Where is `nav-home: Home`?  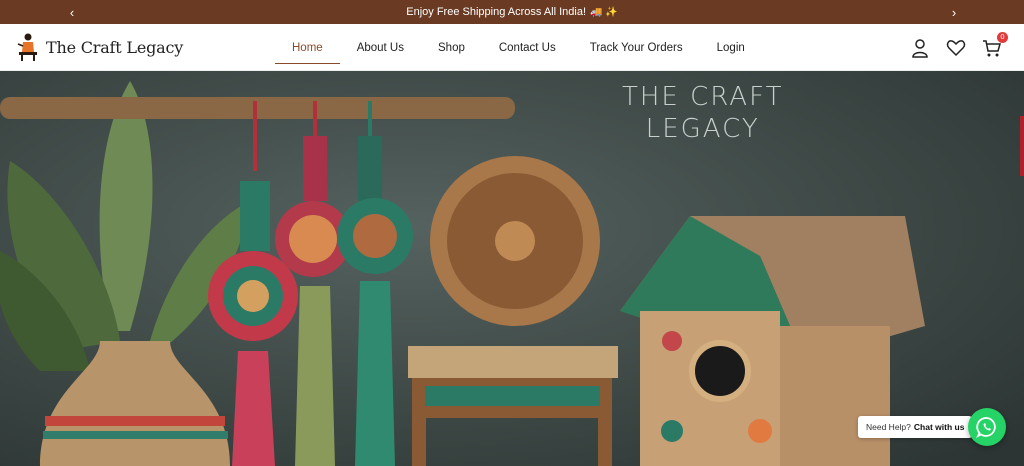
nav-home: Home is located at coordinates (307, 47).